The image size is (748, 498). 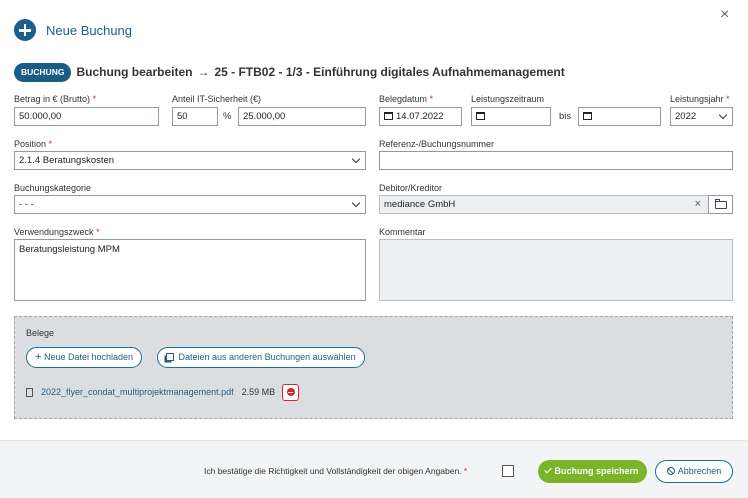 What do you see at coordinates (57, 232) in the screenshot?
I see `verwendungszweck-label: Verwendungszweck *` at bounding box center [57, 232].